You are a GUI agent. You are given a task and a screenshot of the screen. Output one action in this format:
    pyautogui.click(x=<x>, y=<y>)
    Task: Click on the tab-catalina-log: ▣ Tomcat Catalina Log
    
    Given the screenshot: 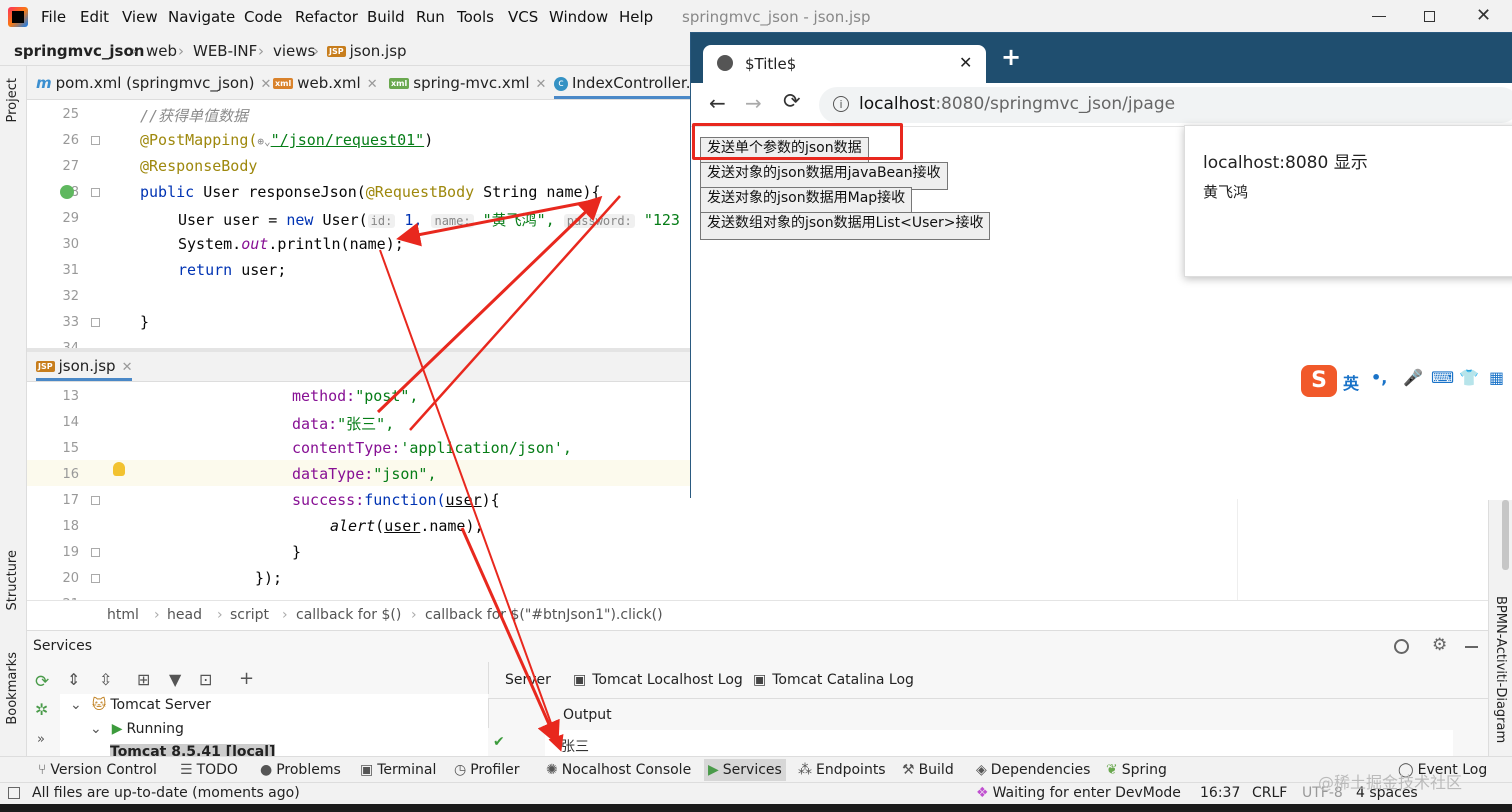 What is the action you would take?
    pyautogui.click(x=833, y=680)
    